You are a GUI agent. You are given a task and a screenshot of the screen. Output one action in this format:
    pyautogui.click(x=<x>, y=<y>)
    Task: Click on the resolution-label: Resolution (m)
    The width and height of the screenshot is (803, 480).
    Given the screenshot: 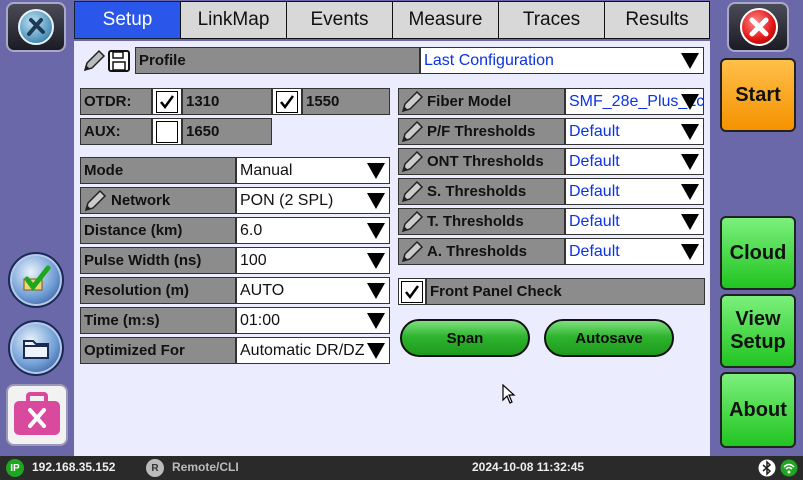 What is the action you would take?
    pyautogui.click(x=158, y=290)
    